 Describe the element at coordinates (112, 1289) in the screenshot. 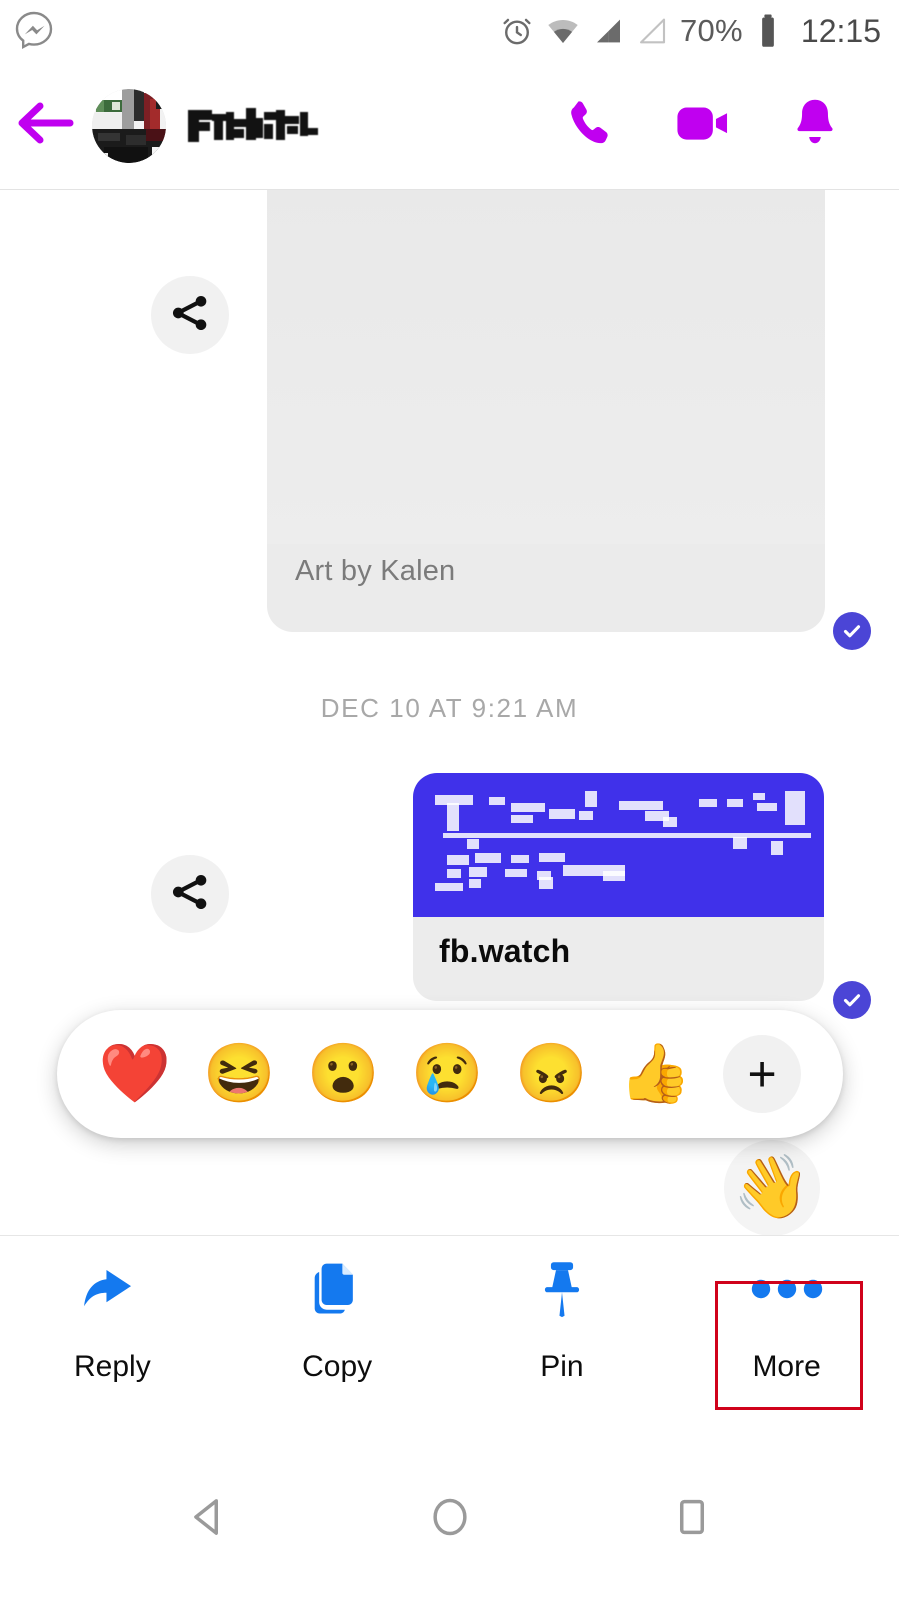

I see `reply-arrow-icon` at that location.